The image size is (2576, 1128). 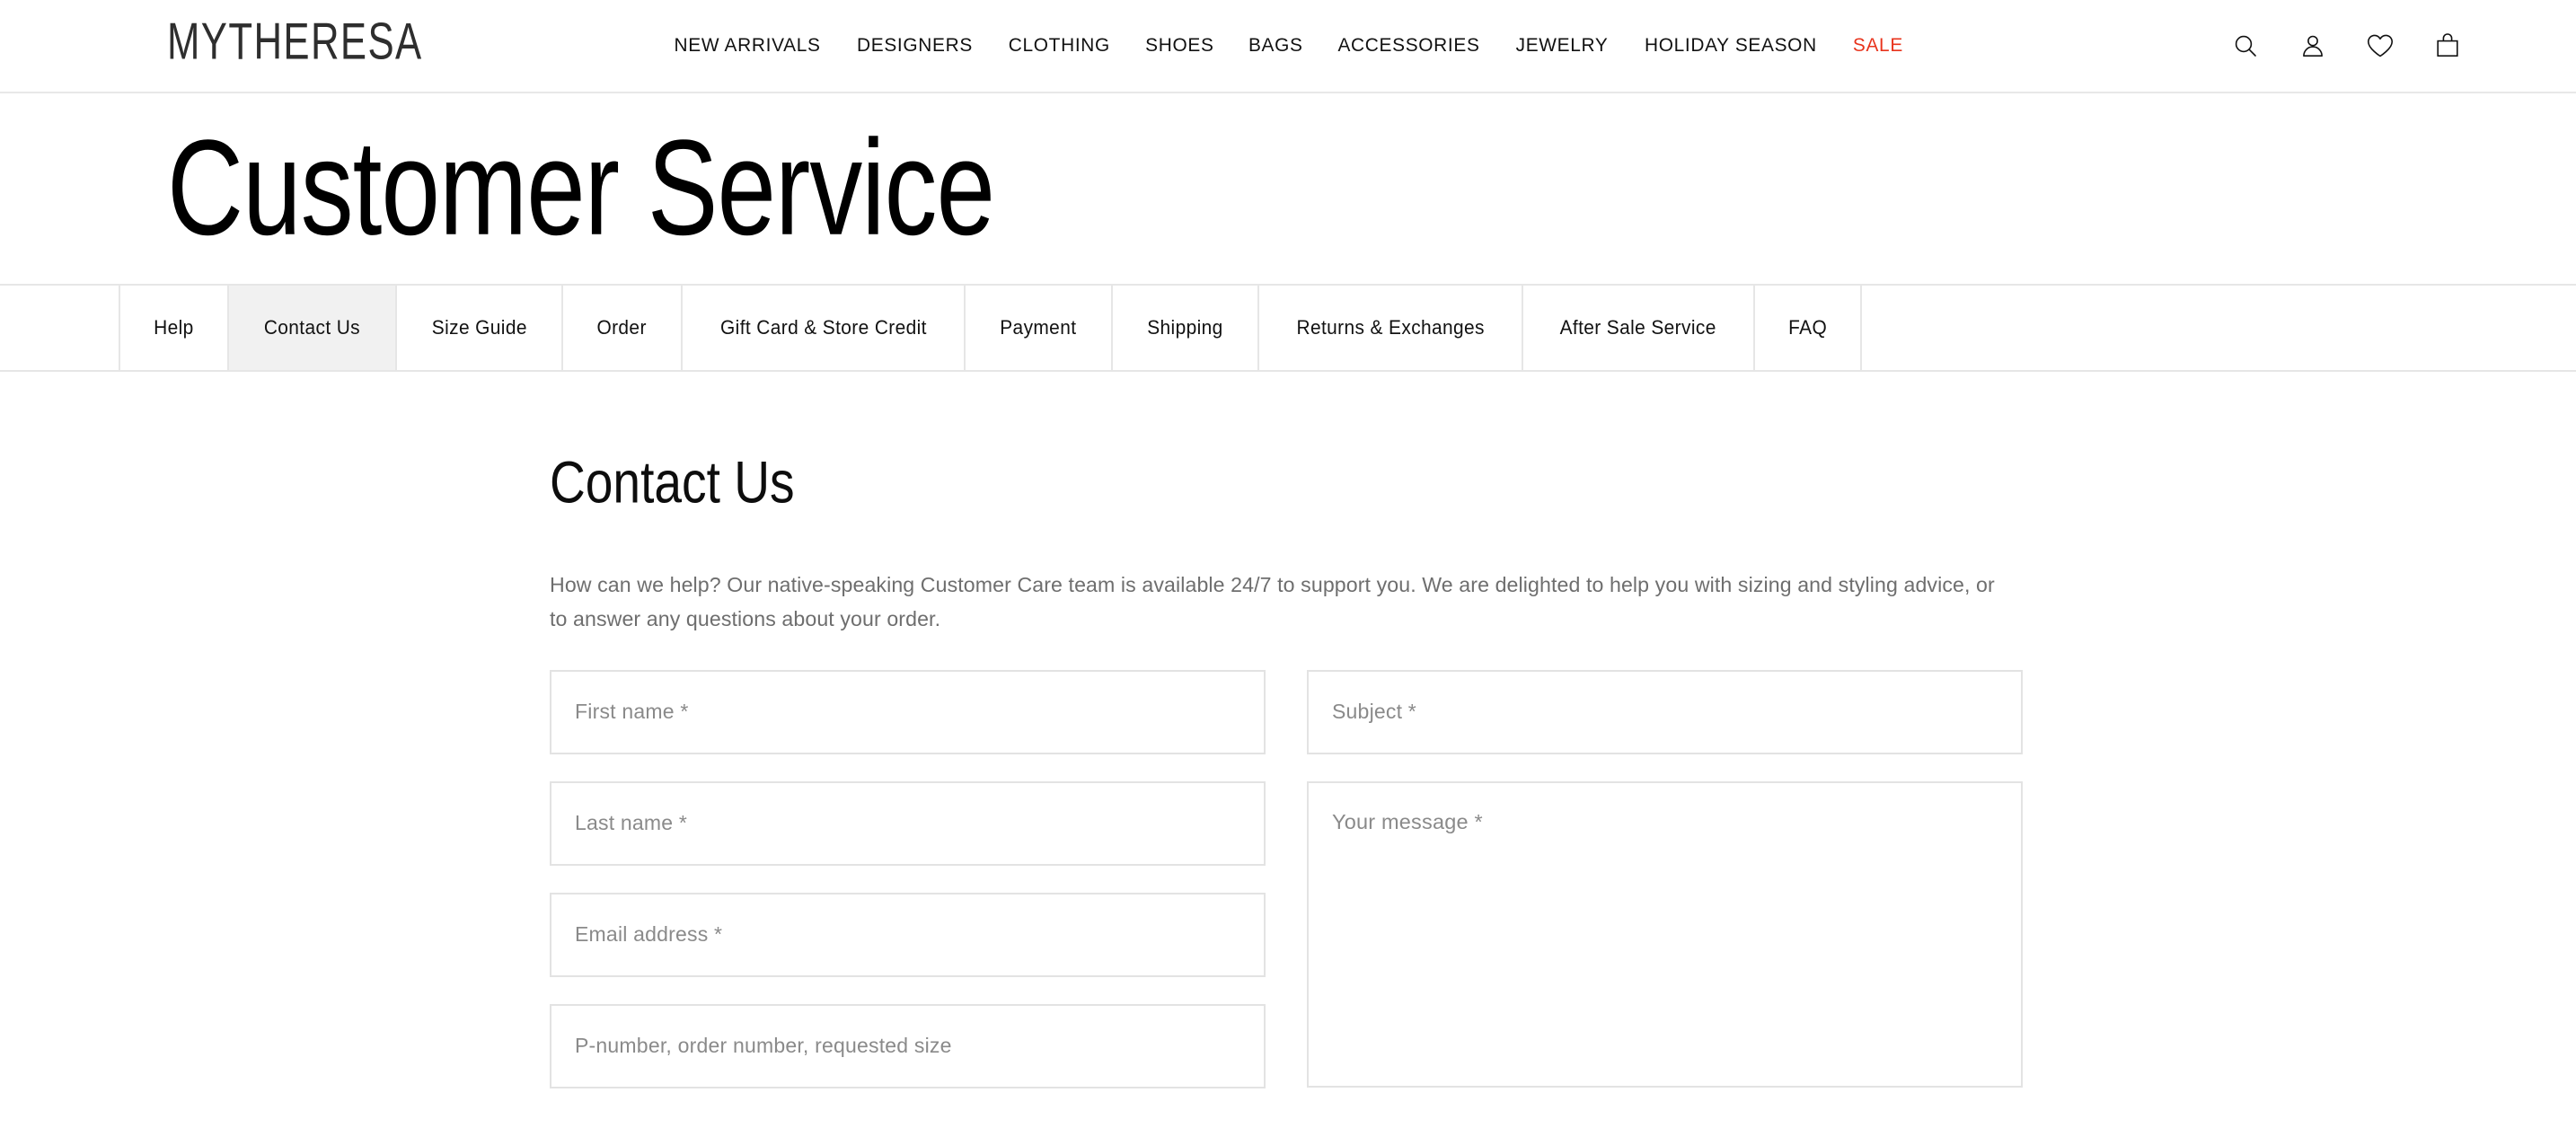 I want to click on nav-link-bags: BAGS, so click(x=1275, y=45).